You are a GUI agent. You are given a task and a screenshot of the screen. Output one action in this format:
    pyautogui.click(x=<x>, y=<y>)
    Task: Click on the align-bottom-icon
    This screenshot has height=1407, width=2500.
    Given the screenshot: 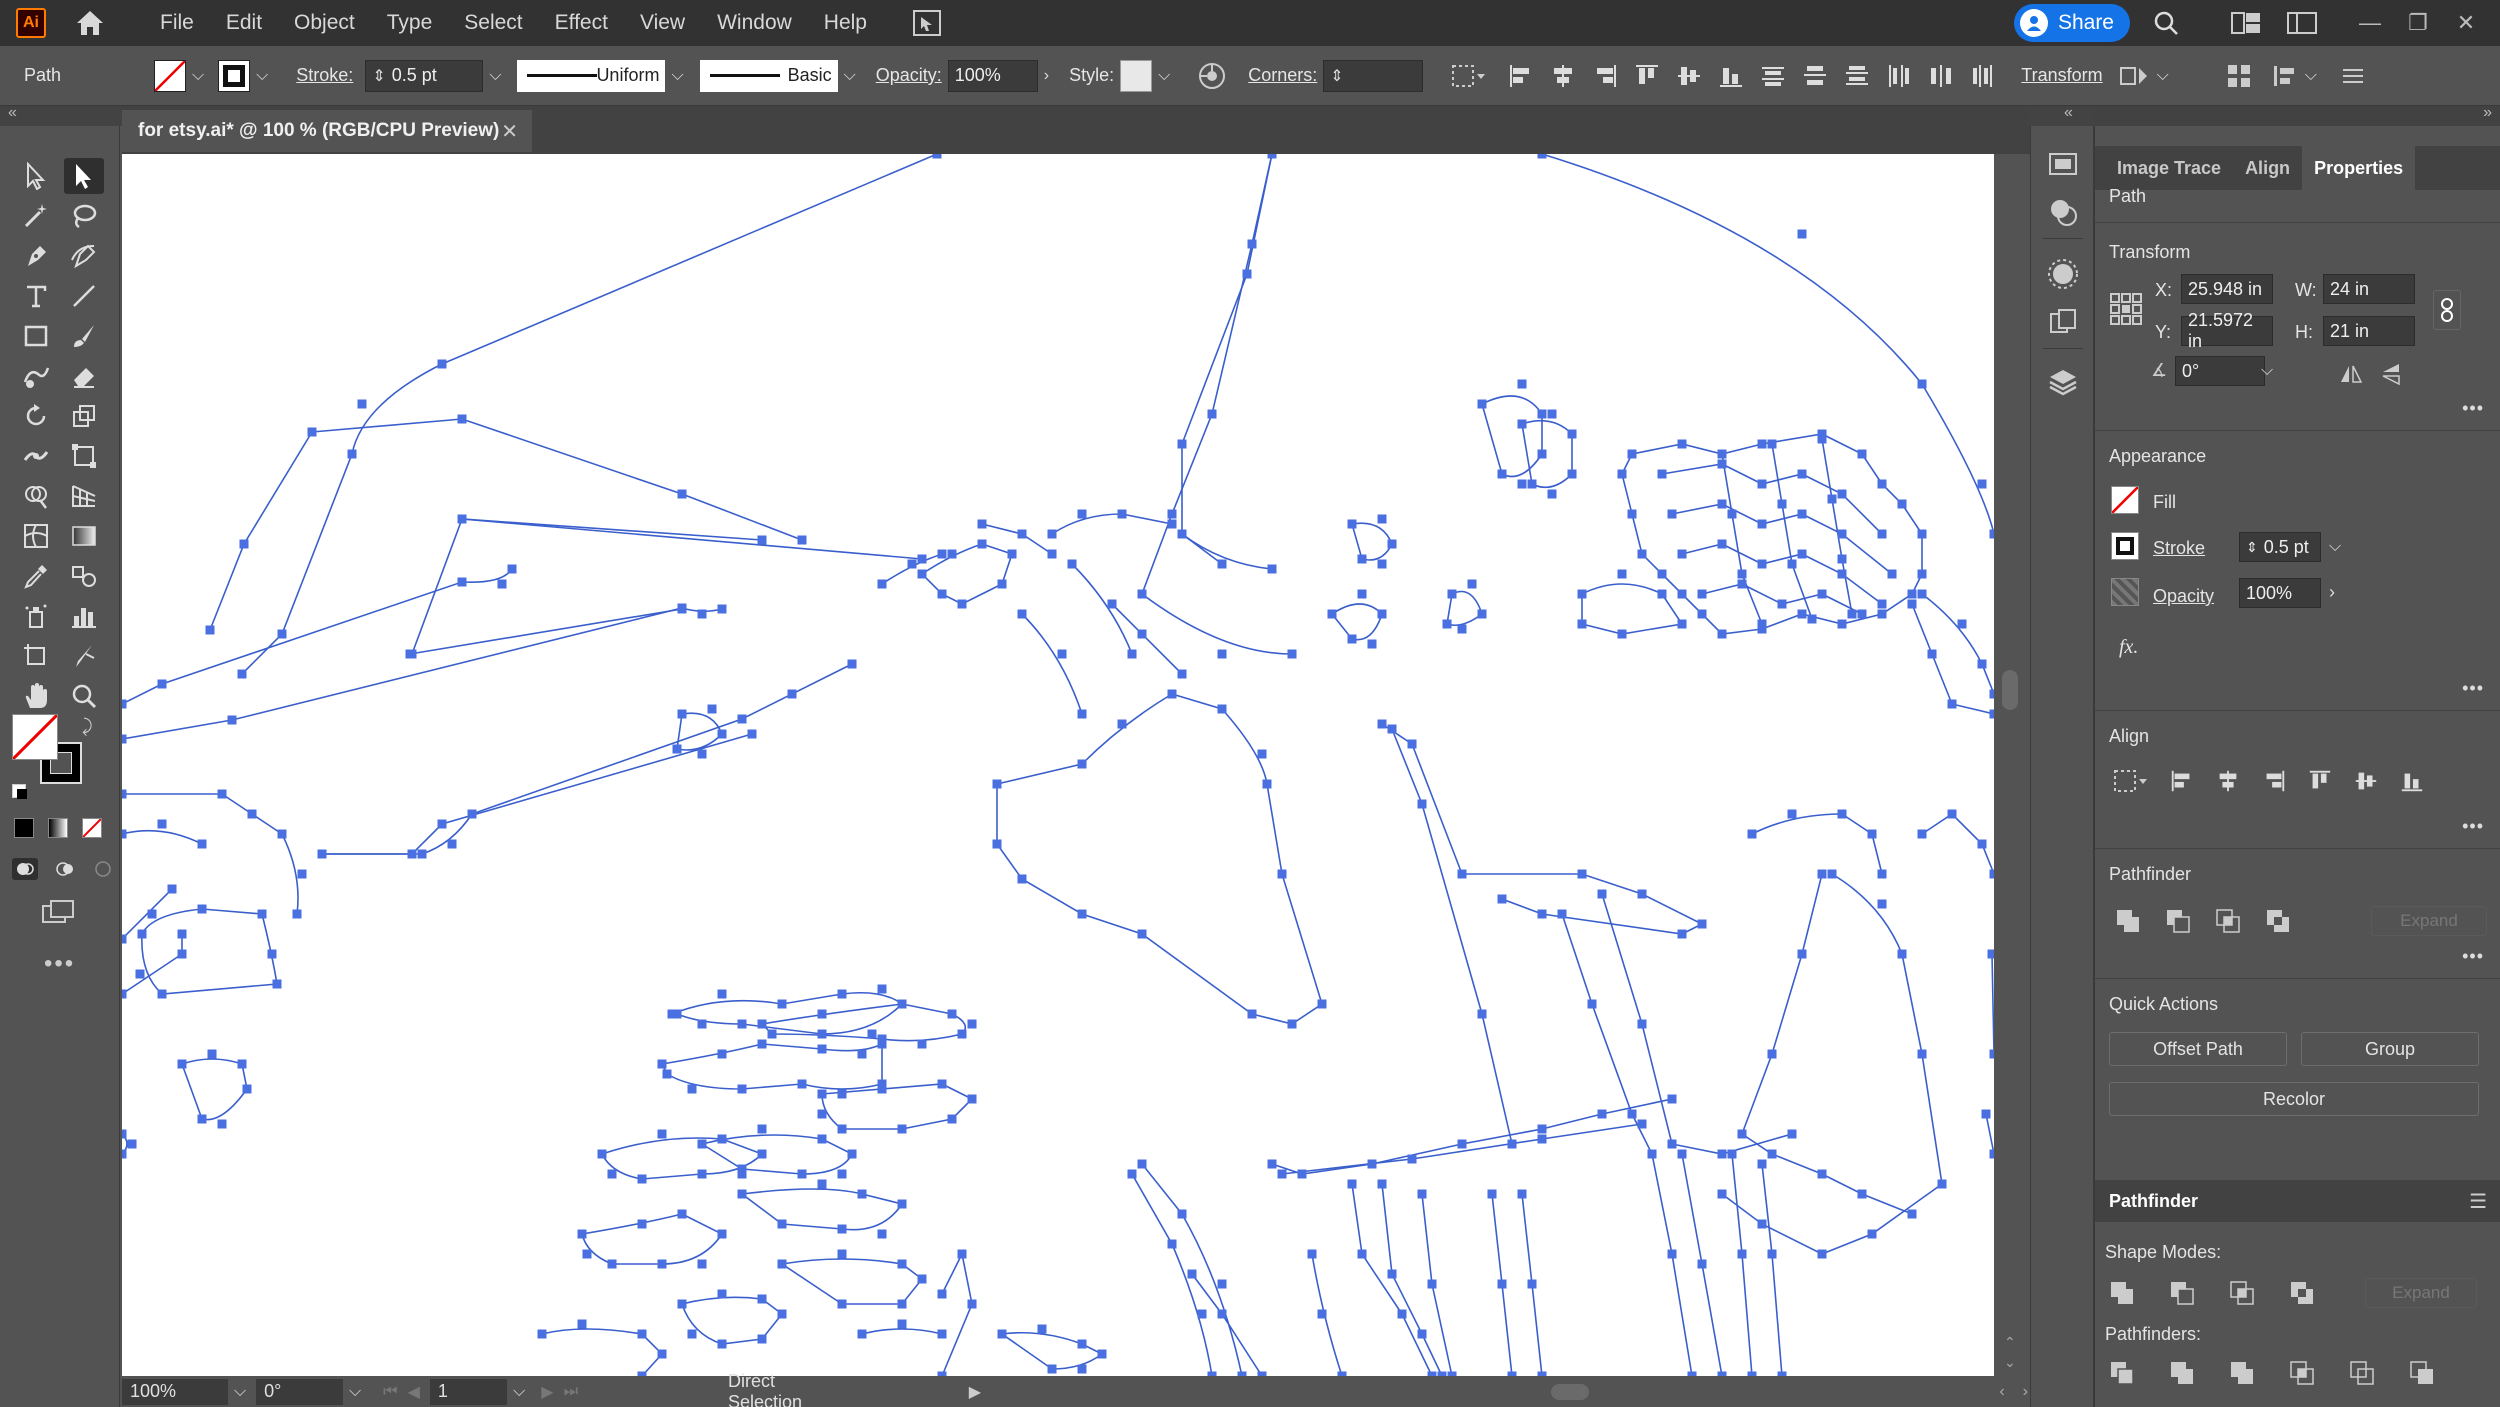 What is the action you would take?
    pyautogui.click(x=1731, y=76)
    